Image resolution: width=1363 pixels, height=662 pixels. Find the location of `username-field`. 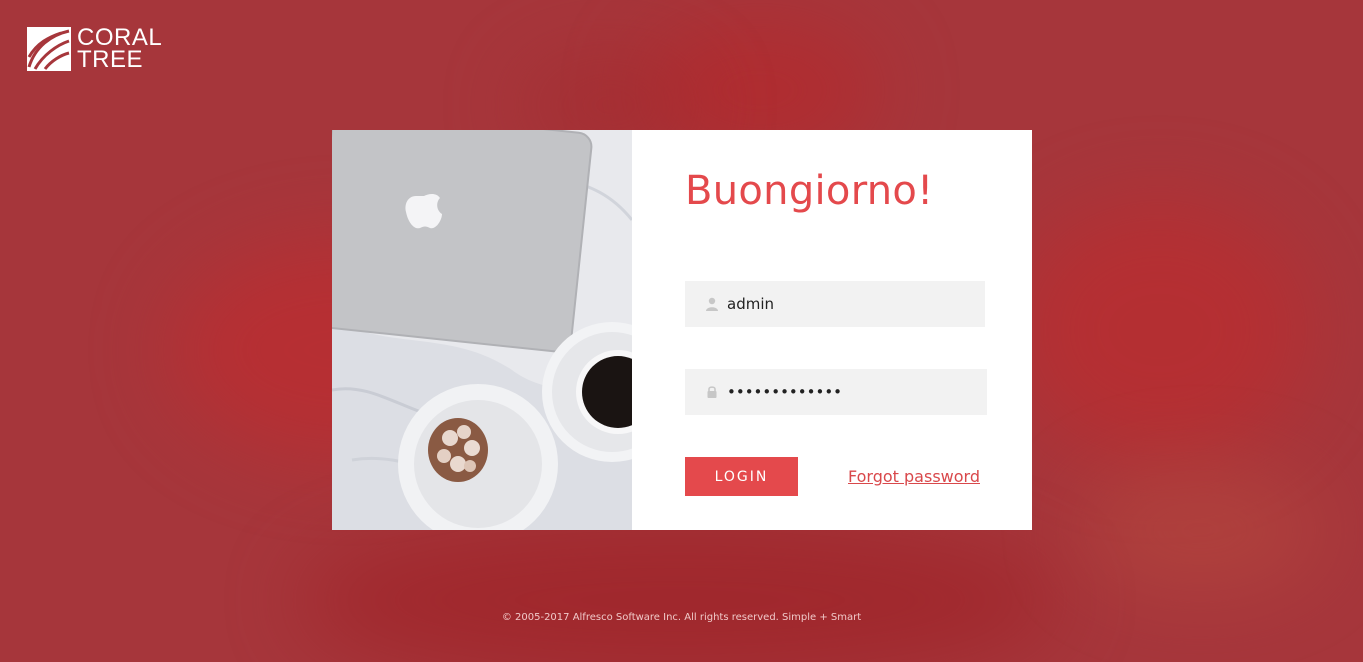

username-field is located at coordinates (835, 304).